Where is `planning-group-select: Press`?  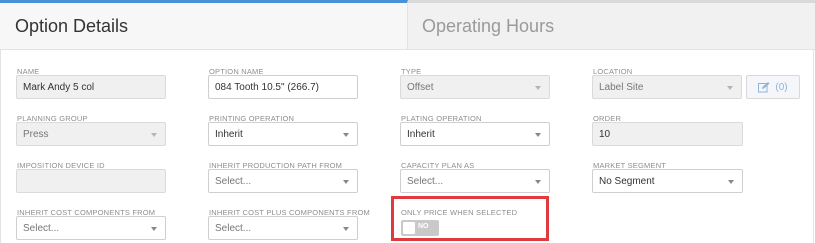
planning-group-select: Press is located at coordinates (91, 134).